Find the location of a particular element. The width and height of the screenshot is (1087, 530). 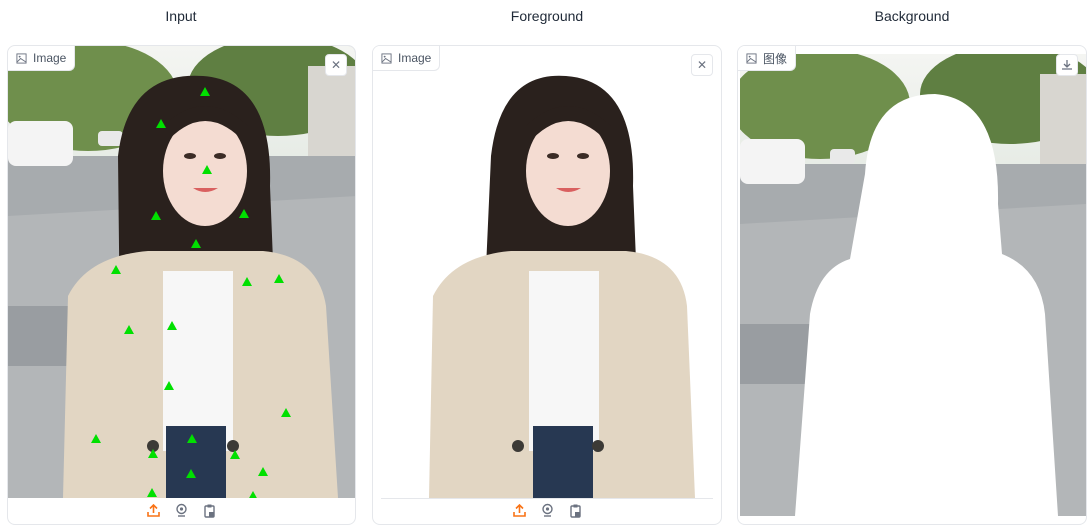

input-image-label: Image is located at coordinates (42, 58).